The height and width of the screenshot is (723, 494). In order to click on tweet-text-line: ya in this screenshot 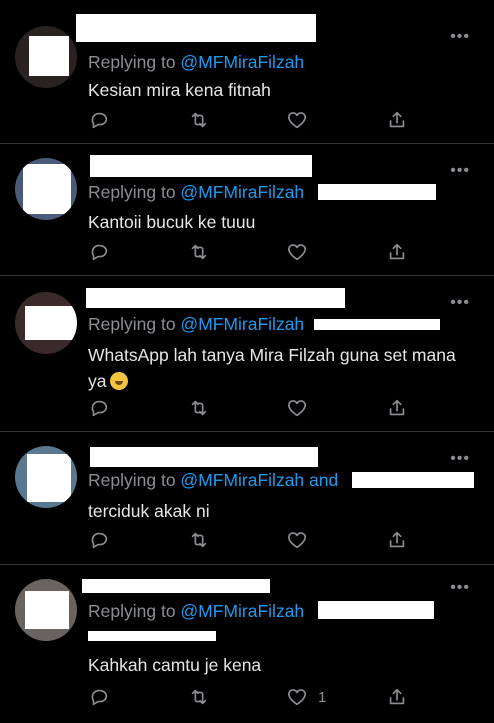, I will do `click(283, 381)`.